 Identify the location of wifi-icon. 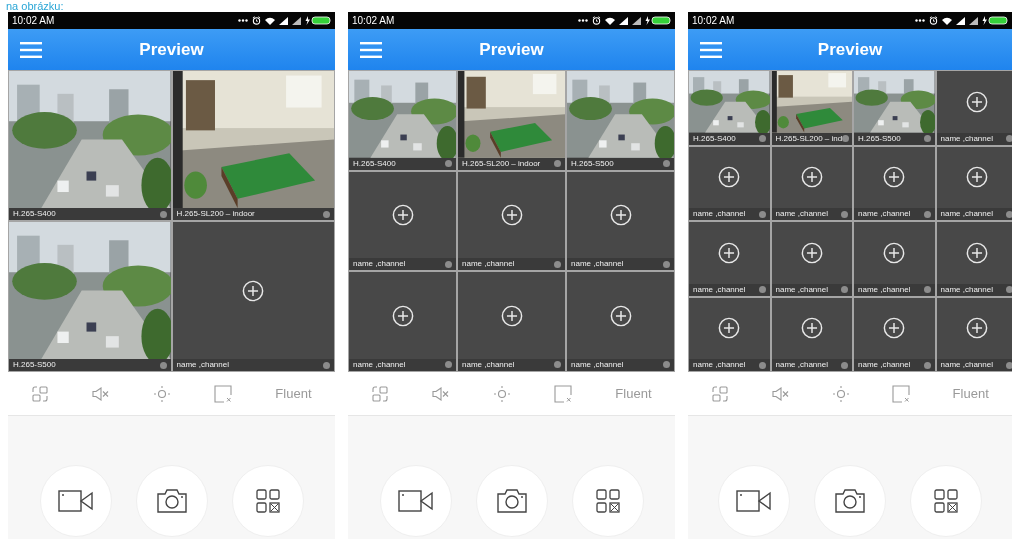
(610, 20).